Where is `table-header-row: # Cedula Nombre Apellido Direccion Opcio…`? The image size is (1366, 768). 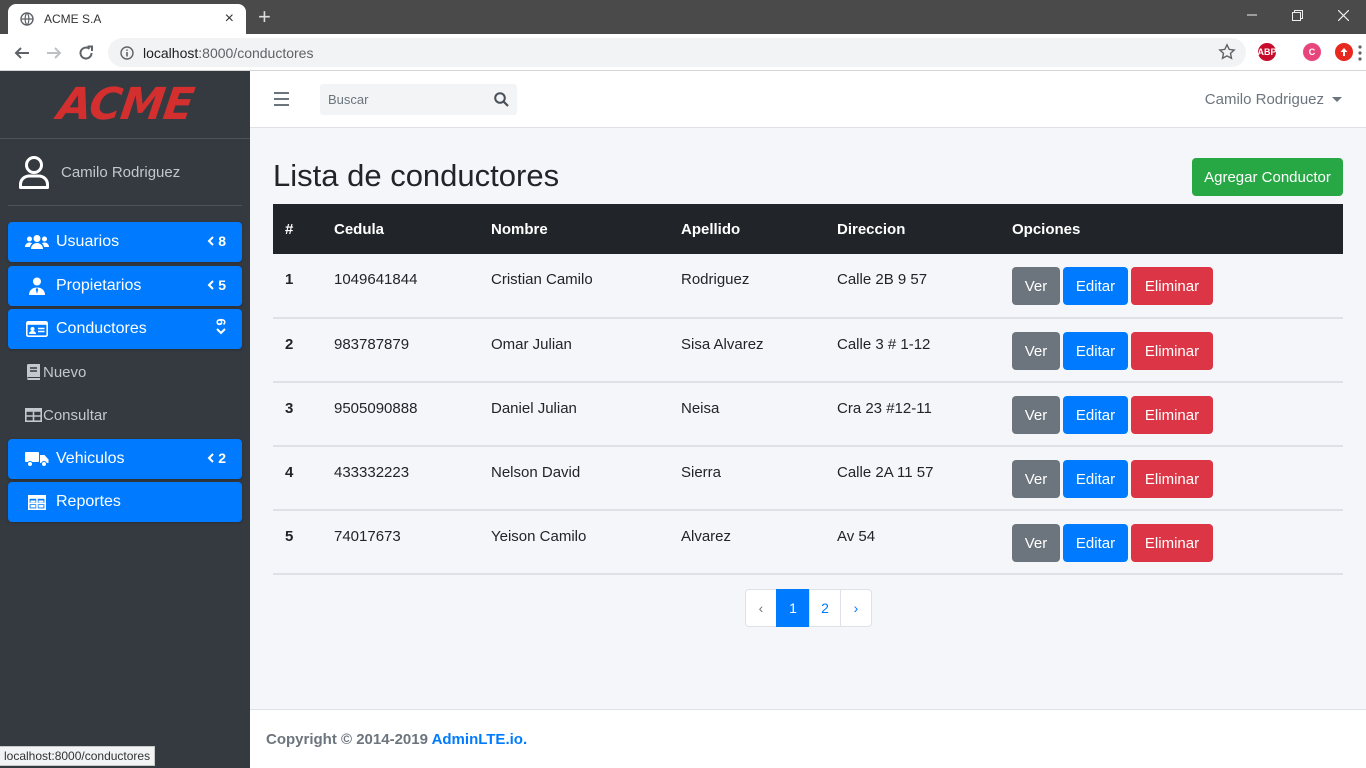
table-header-row: # Cedula Nombre Apellido Direccion Opcio… is located at coordinates (808, 229).